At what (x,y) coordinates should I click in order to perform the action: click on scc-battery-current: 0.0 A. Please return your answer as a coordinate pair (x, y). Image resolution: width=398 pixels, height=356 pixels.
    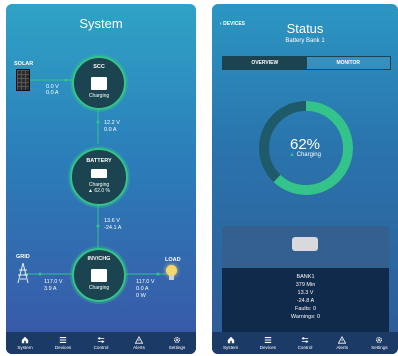
    Looking at the image, I should click on (110, 130).